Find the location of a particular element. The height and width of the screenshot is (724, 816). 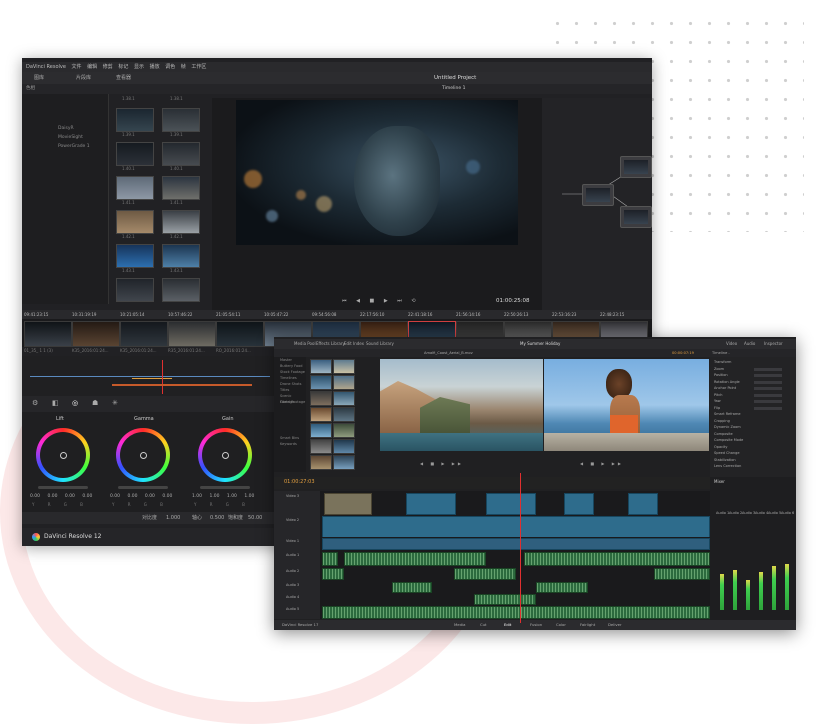

tab-media-pool: Media Pool is located at coordinates (305, 344).